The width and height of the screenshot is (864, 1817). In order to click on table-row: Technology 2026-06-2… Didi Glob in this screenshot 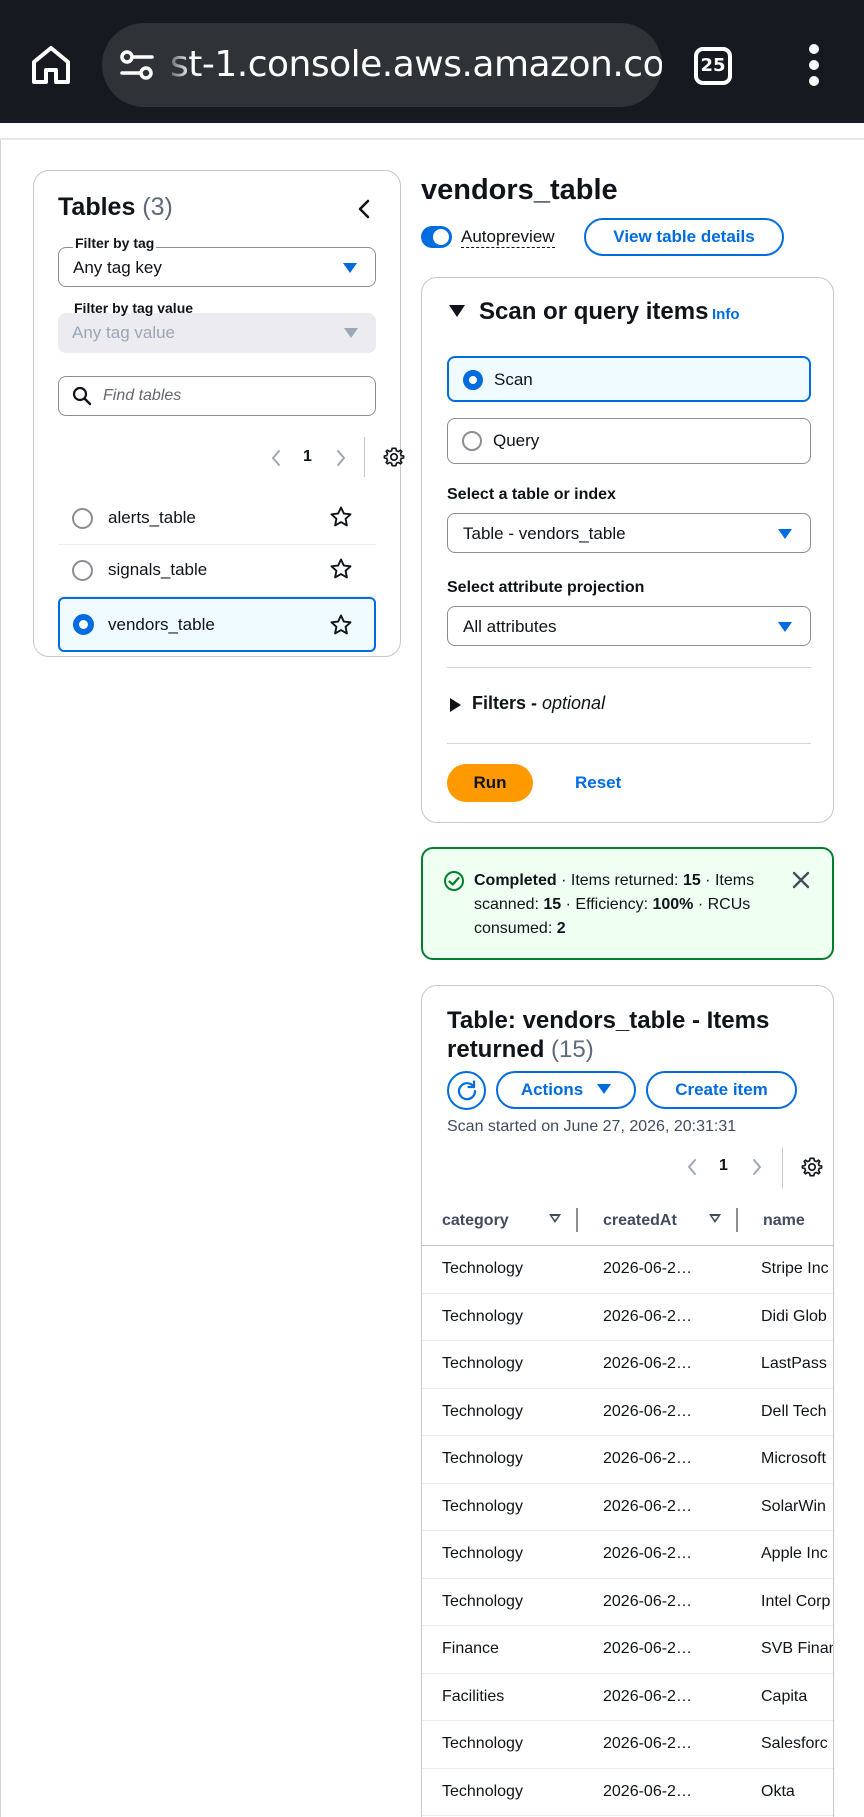, I will do `click(627, 1317)`.